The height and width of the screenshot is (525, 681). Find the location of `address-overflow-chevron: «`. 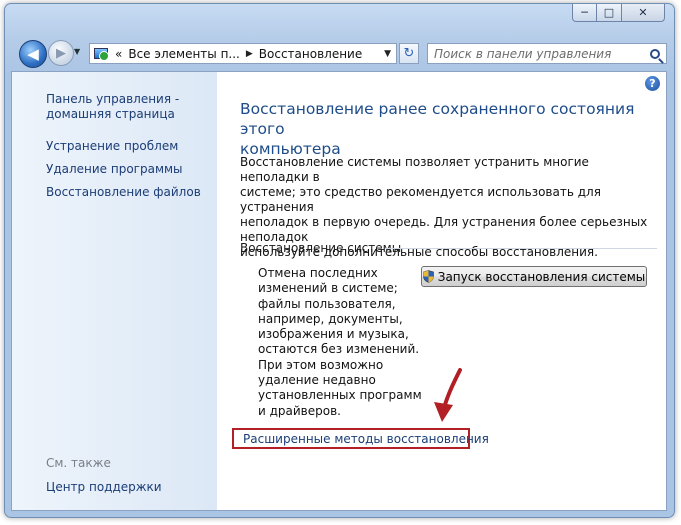

address-overflow-chevron: « is located at coordinates (118, 54).